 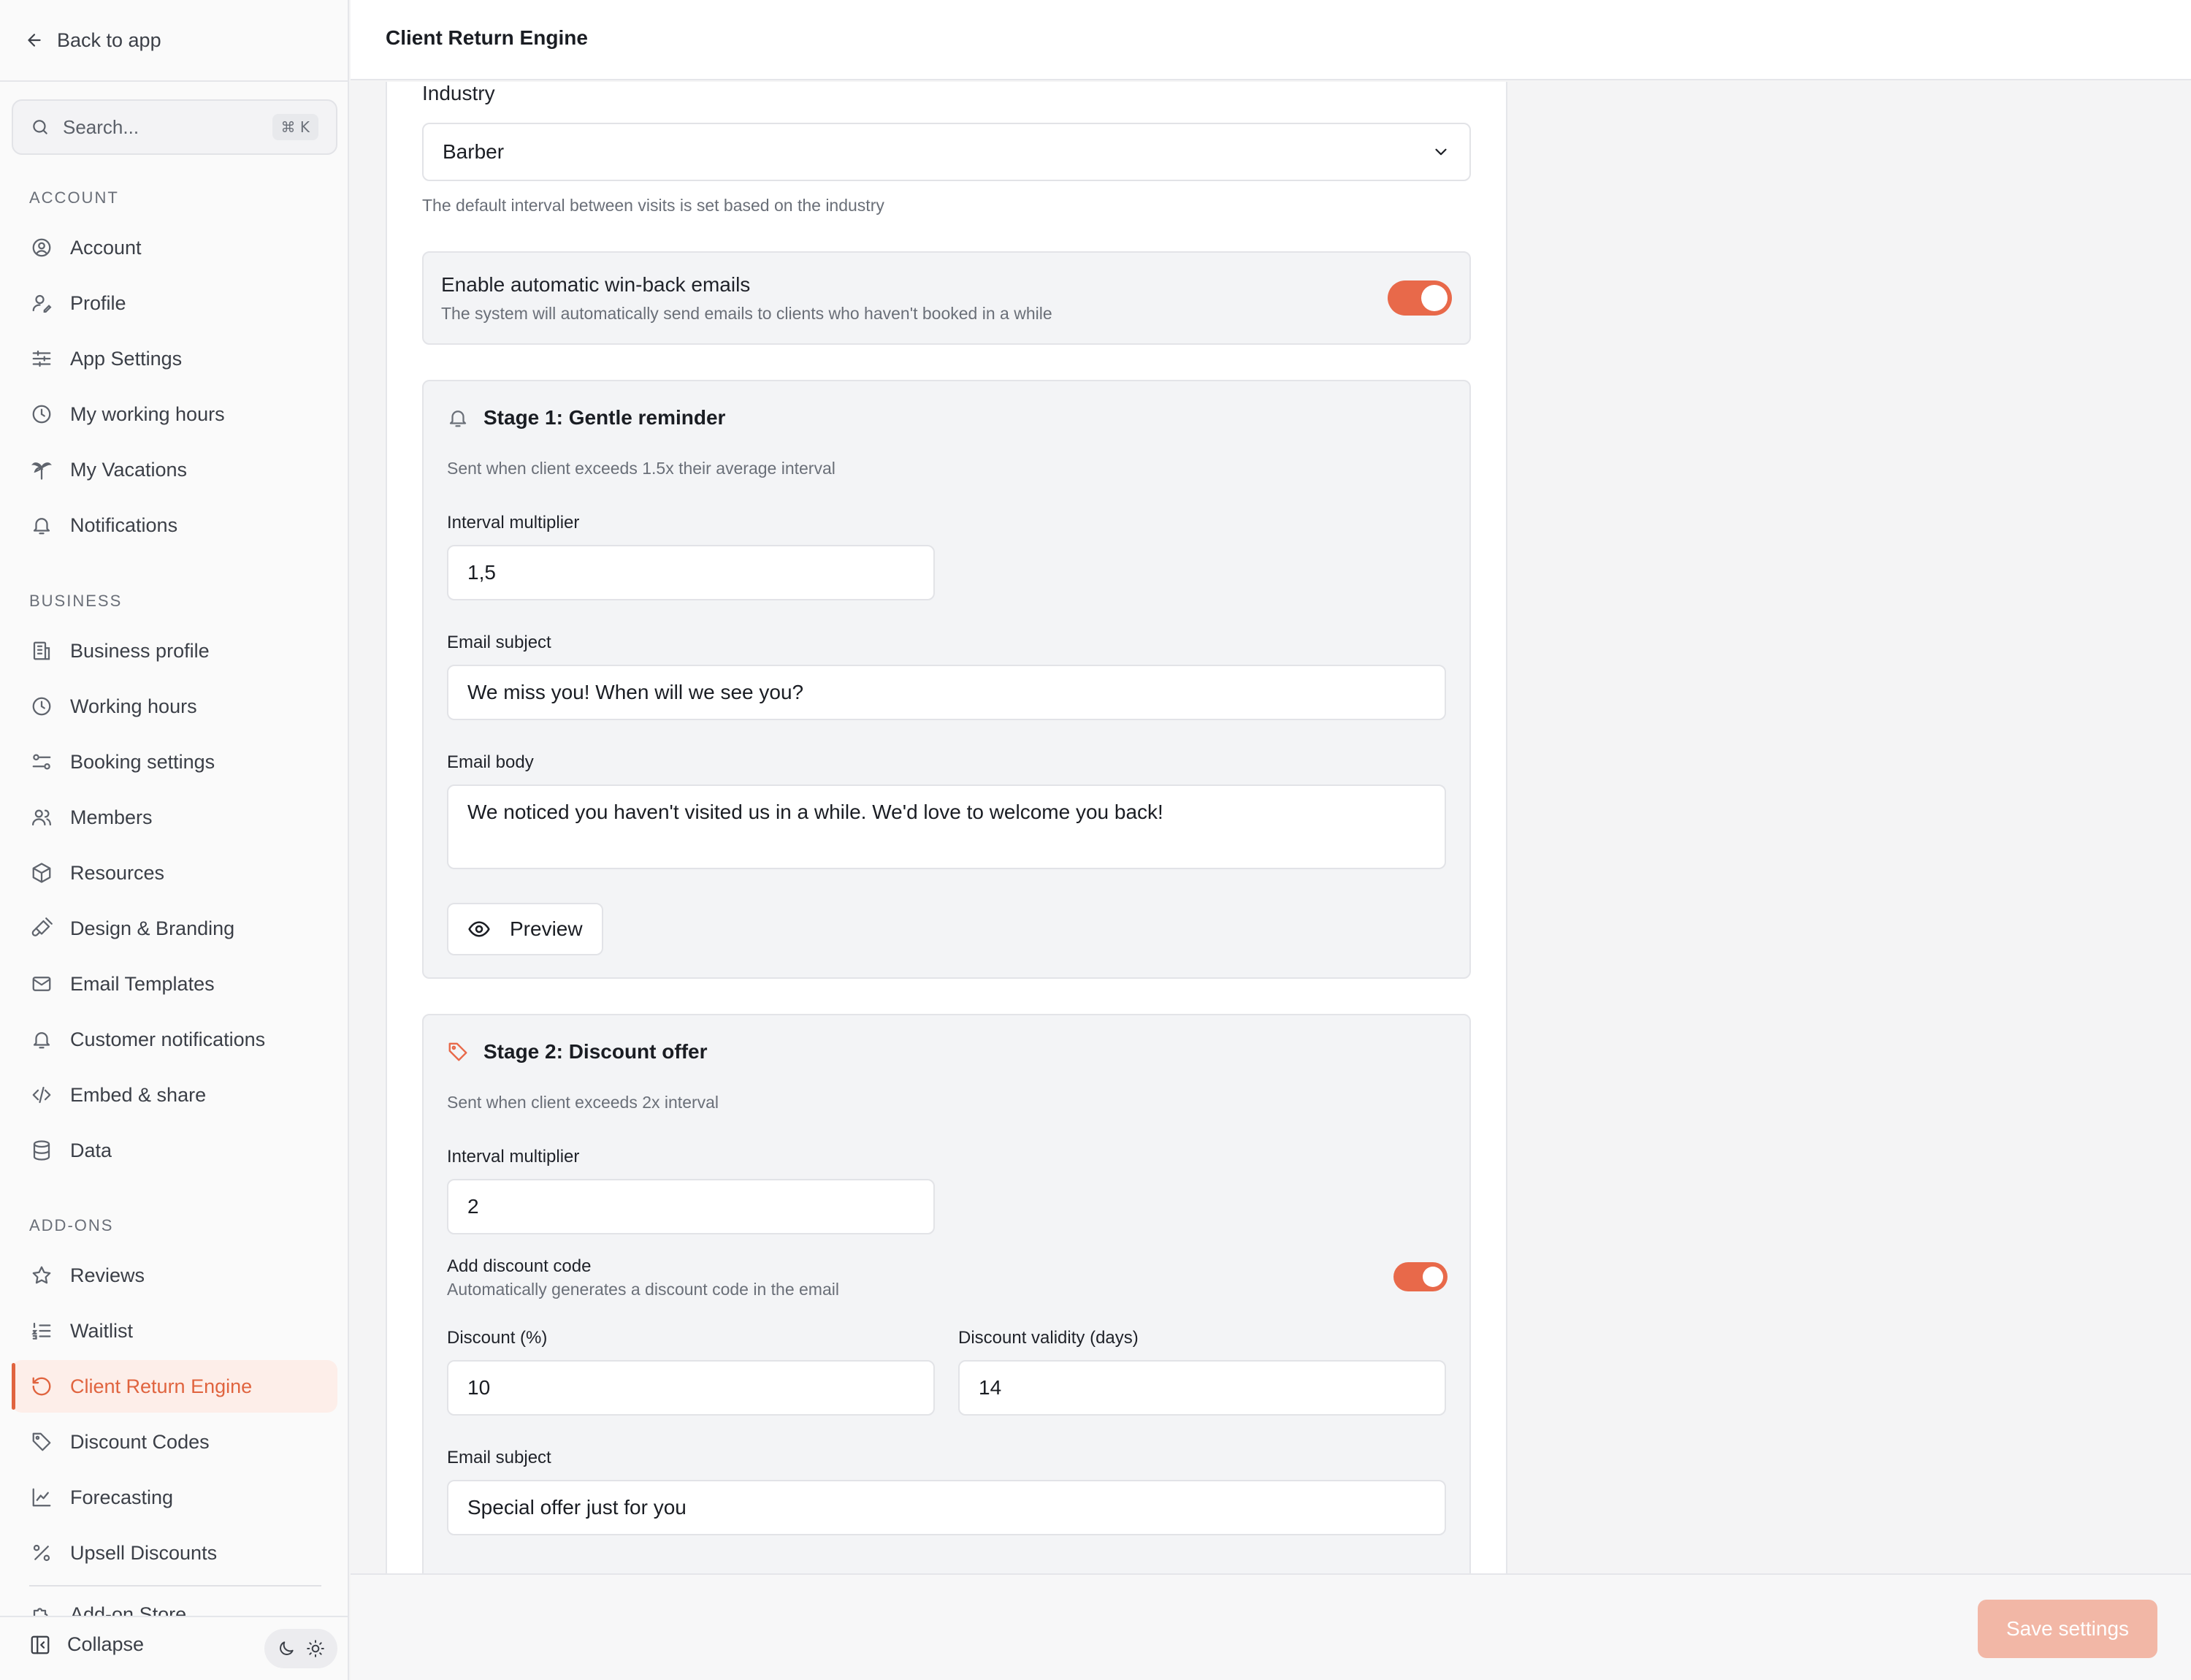 What do you see at coordinates (41, 1150) in the screenshot?
I see `database-icon` at bounding box center [41, 1150].